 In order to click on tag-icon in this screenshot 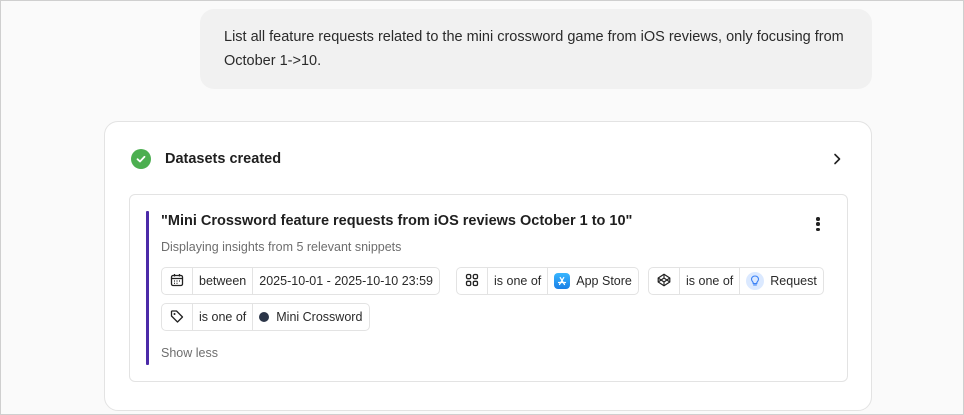, I will do `click(177, 317)`.